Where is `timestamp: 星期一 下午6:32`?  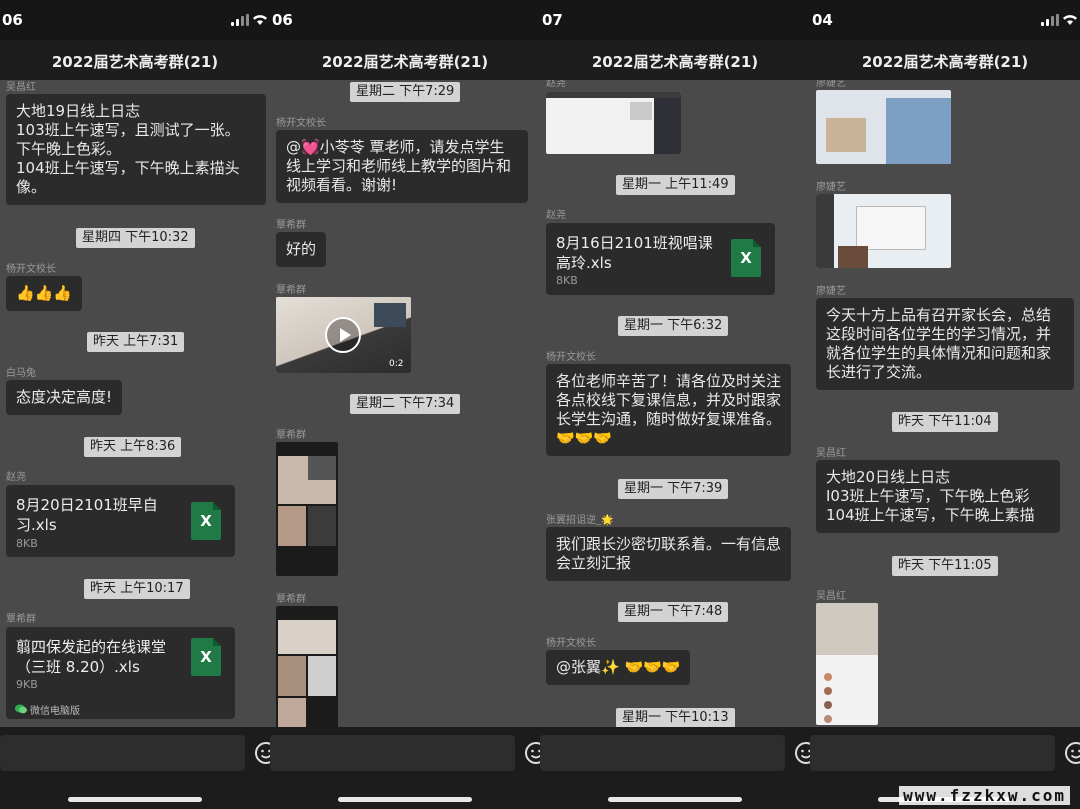 timestamp: 星期一 下午6:32 is located at coordinates (673, 326).